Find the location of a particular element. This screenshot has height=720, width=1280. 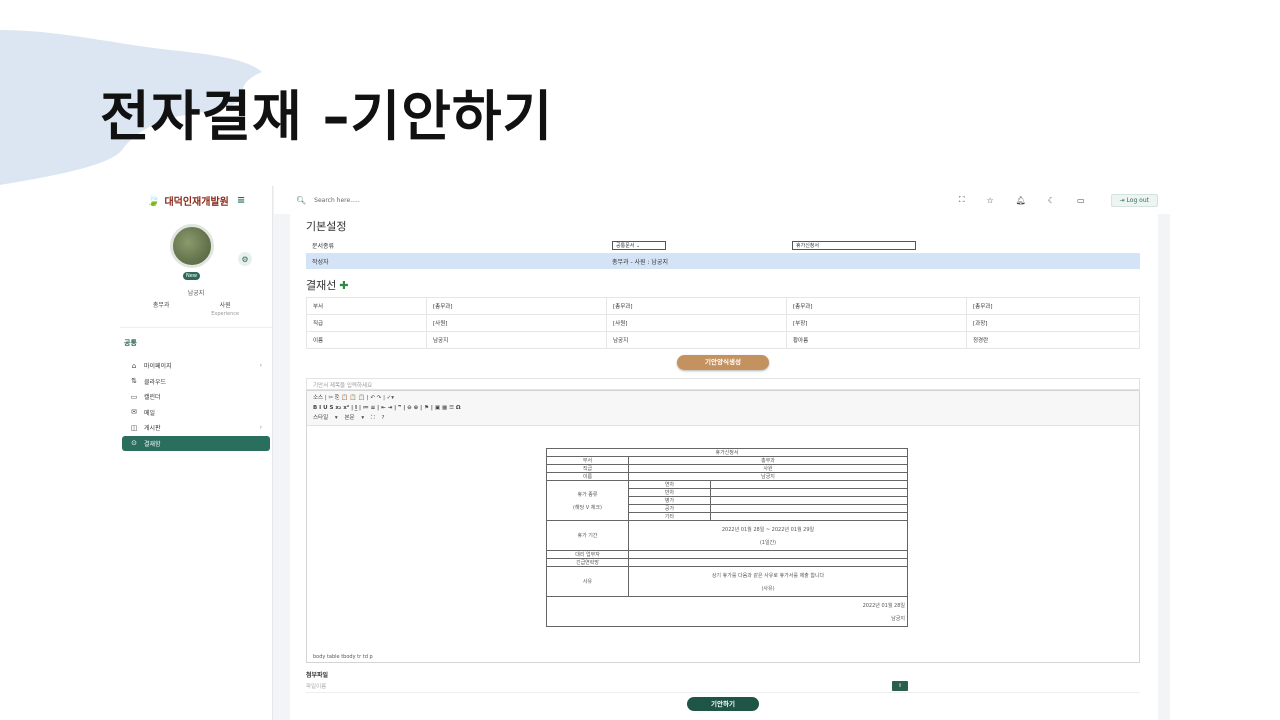

leave-type: 기타 is located at coordinates (669, 516).